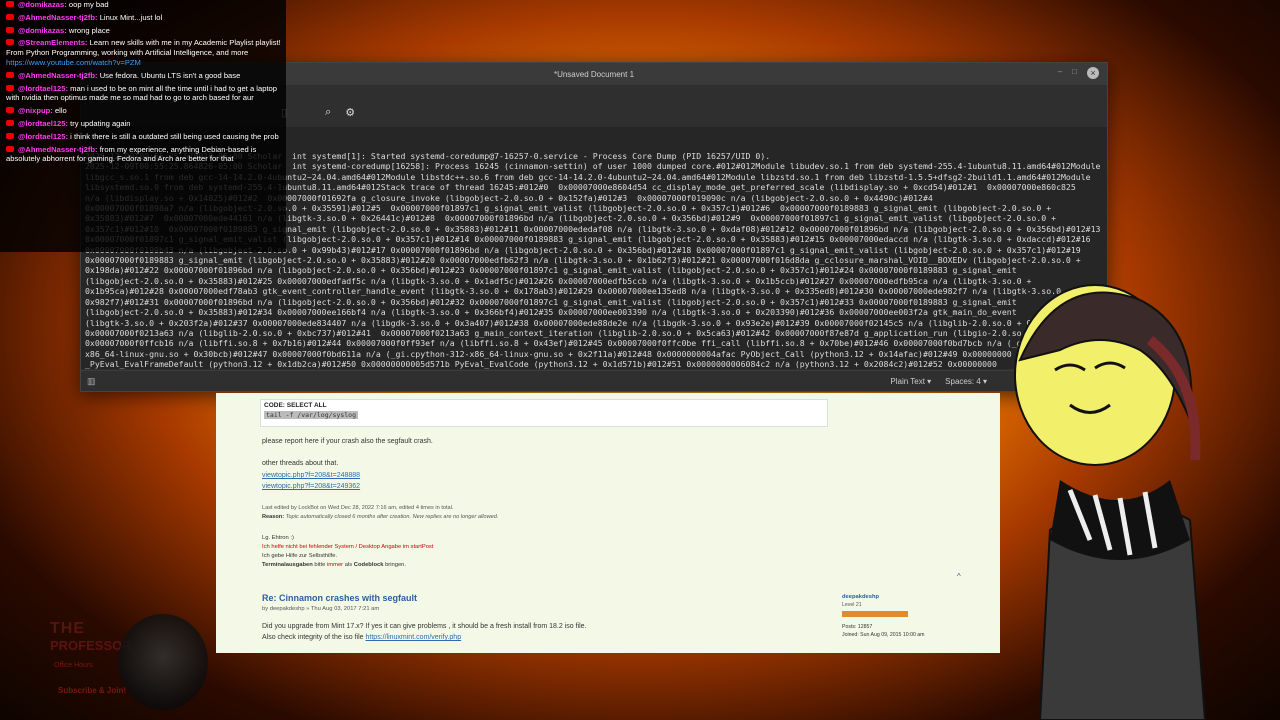 Image resolution: width=1280 pixels, height=720 pixels. What do you see at coordinates (91, 381) in the screenshot?
I see `sidebar-toggle-icon: ▥` at bounding box center [91, 381].